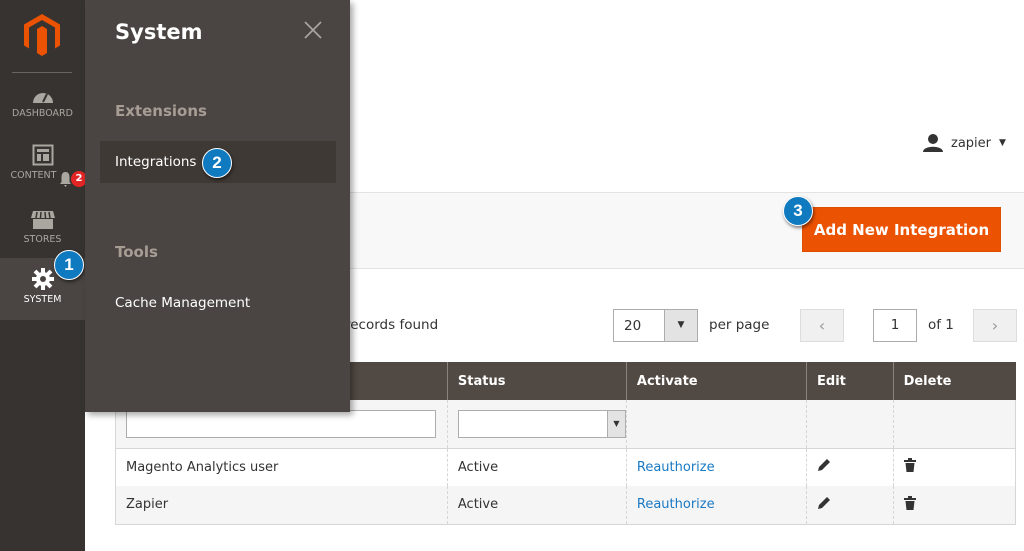 The height and width of the screenshot is (551, 1024). What do you see at coordinates (995, 325) in the screenshot?
I see `next-page-button: ›` at bounding box center [995, 325].